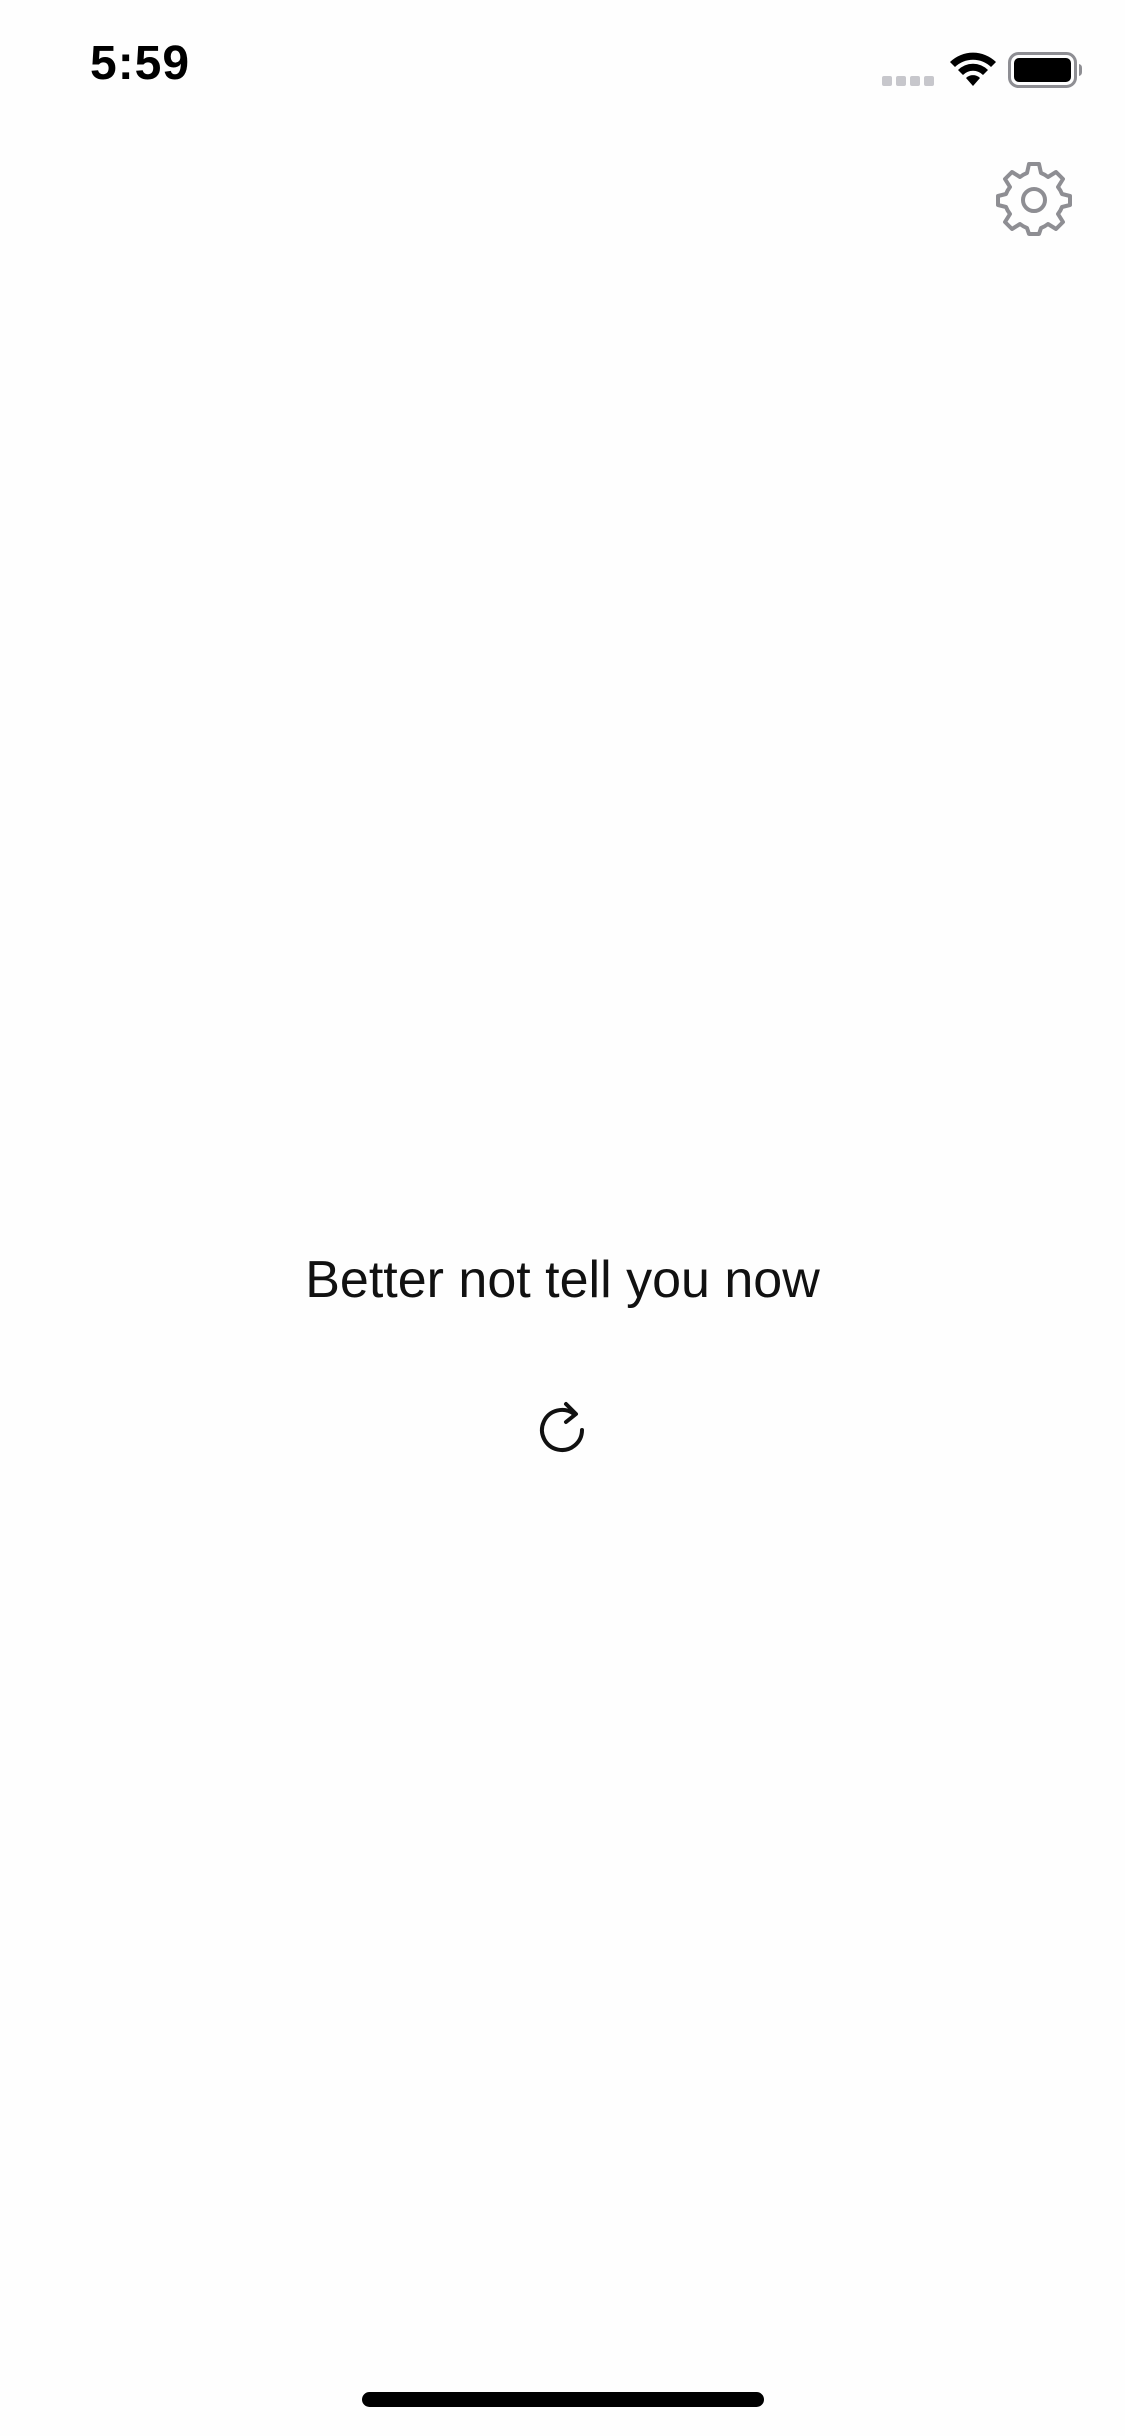 This screenshot has width=1125, height=2436. I want to click on status-bar: 5:59, so click(562, 70).